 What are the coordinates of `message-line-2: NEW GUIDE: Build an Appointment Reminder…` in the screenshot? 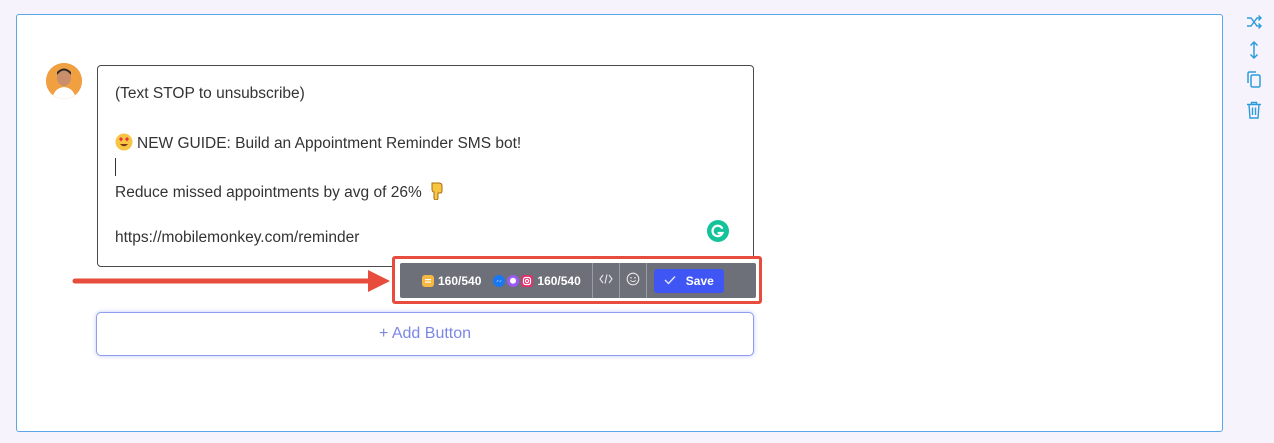 It's located at (318, 144).